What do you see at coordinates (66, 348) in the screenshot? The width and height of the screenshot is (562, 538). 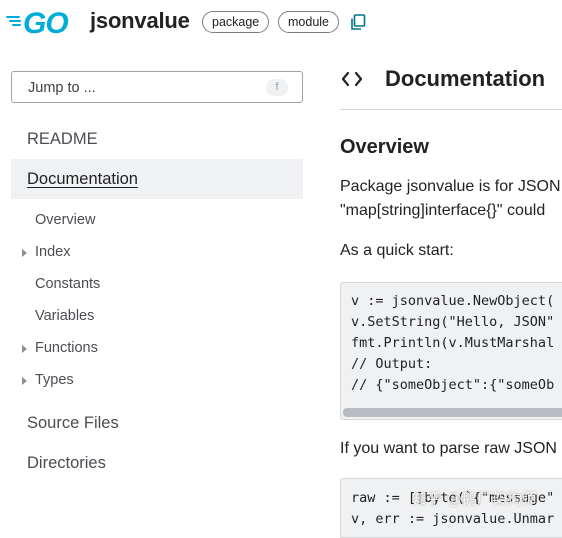 I see `sidebar-item-functions: Functions` at bounding box center [66, 348].